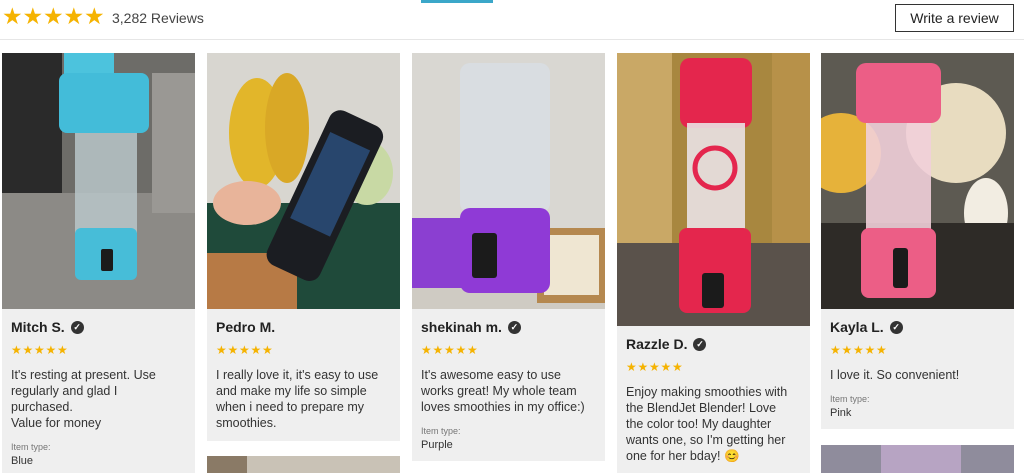 The image size is (1024, 473). What do you see at coordinates (290, 407) in the screenshot?
I see `review-text-line: when i need to prepare my` at bounding box center [290, 407].